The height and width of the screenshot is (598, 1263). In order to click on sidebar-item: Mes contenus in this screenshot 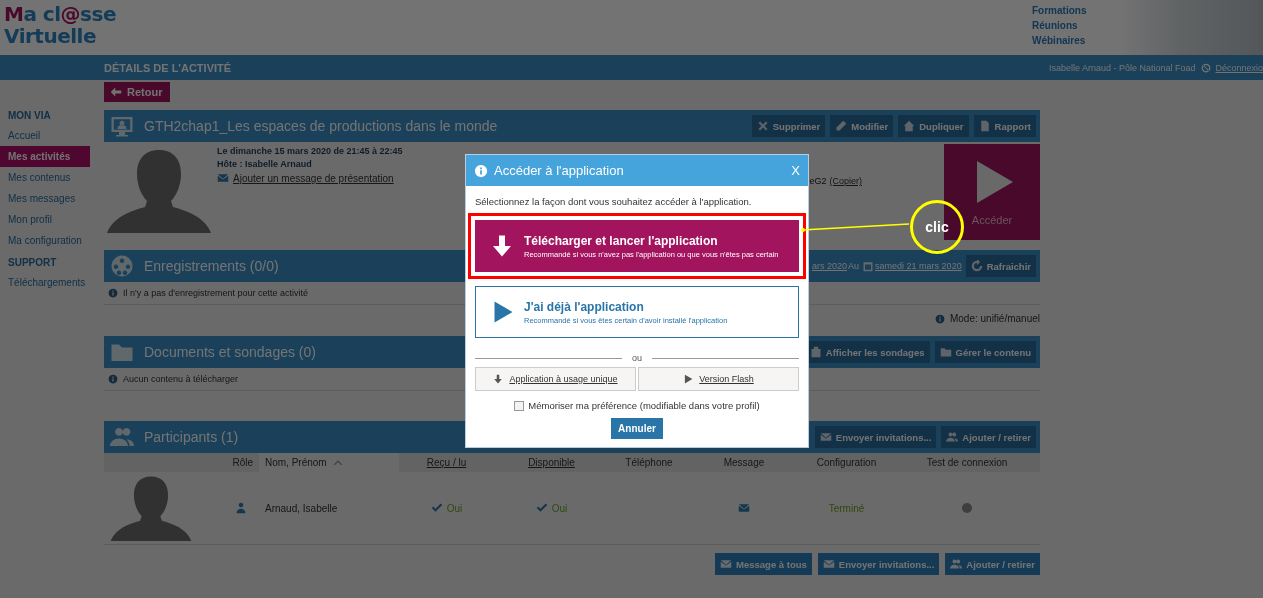, I will do `click(45, 177)`.